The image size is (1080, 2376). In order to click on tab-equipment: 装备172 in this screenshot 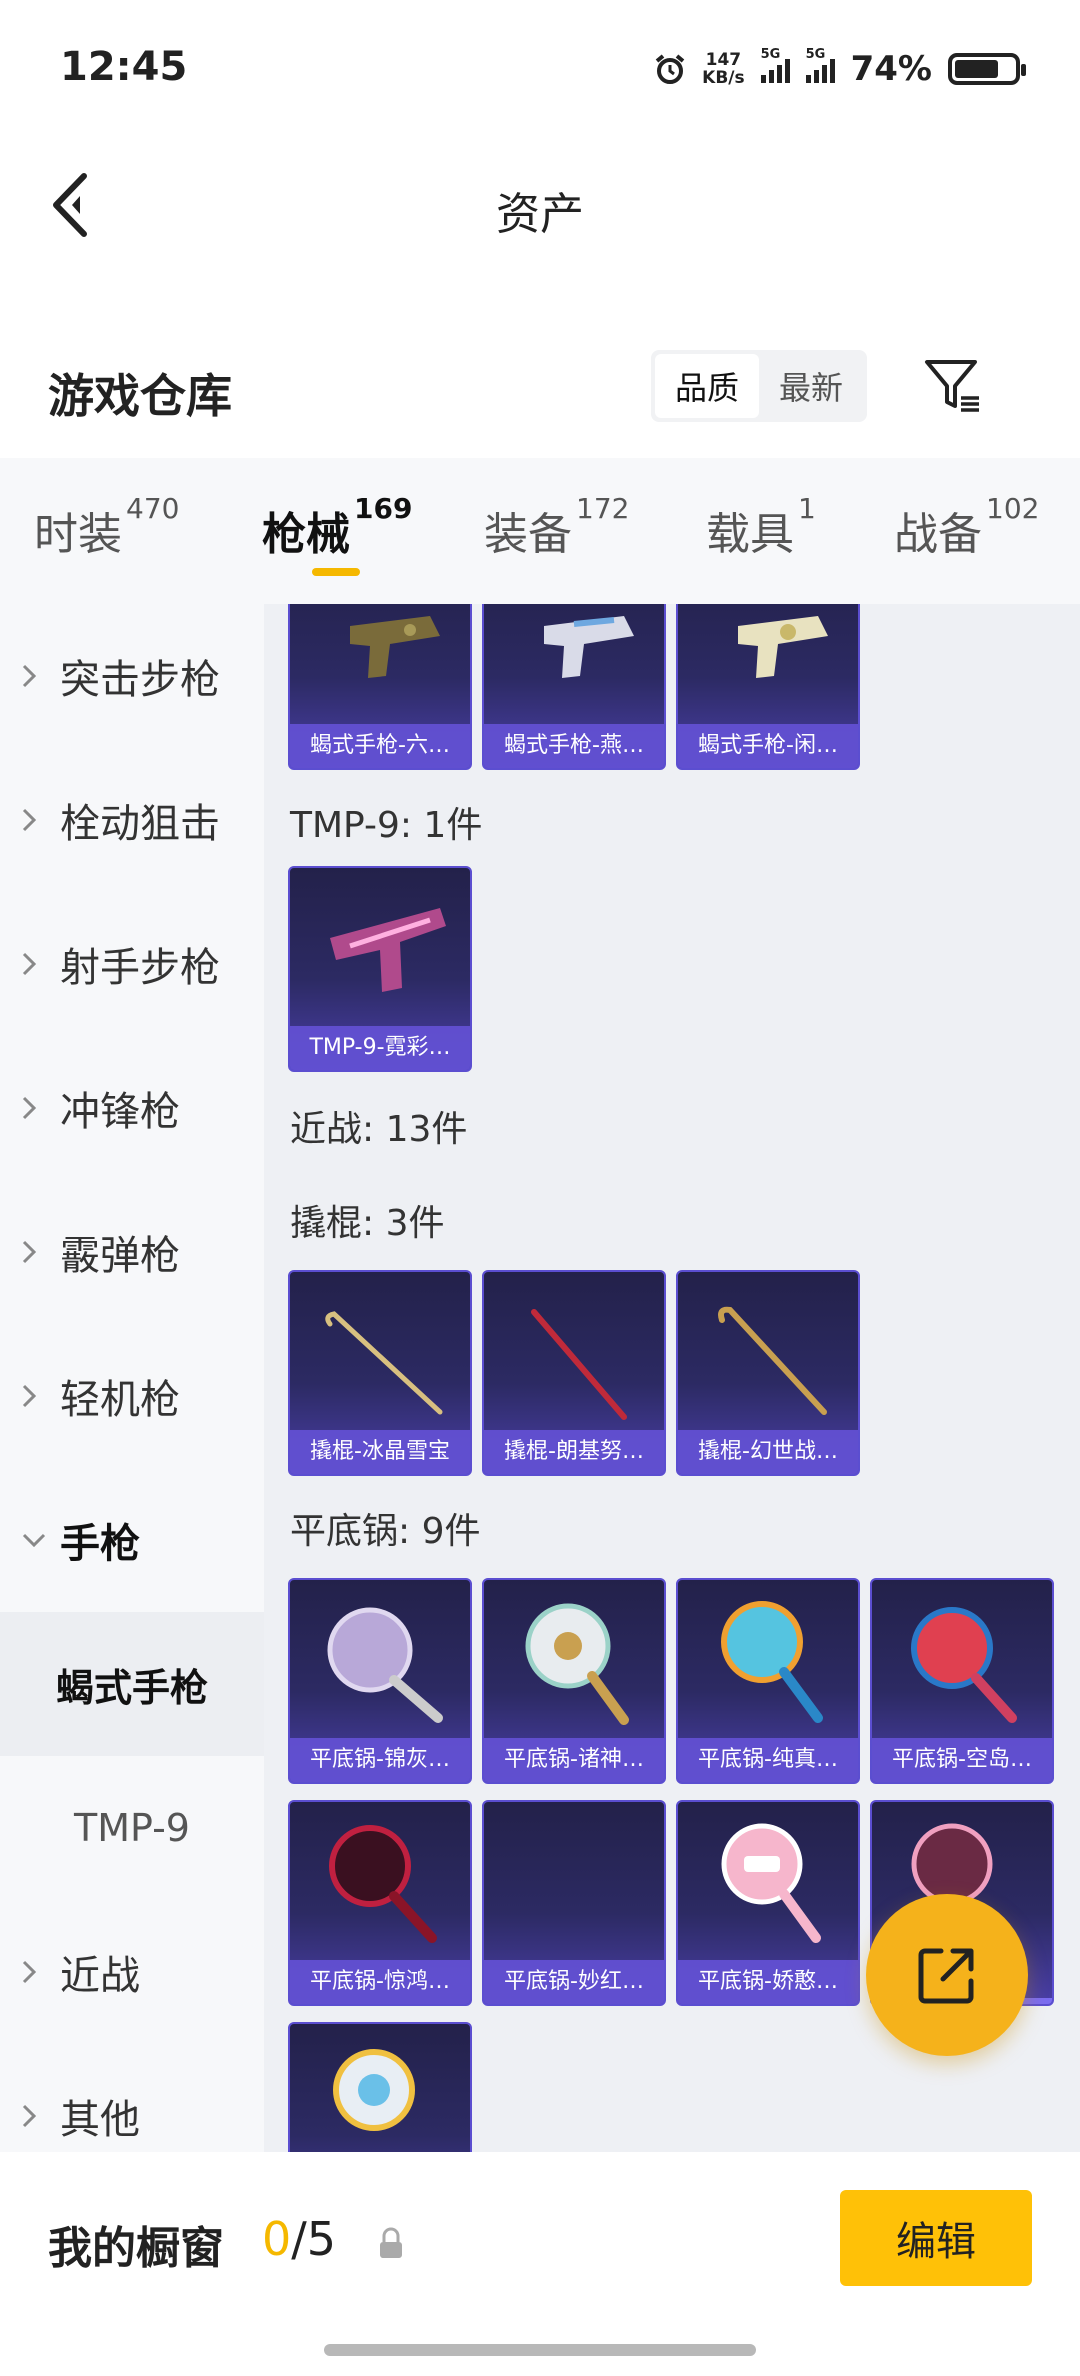, I will do `click(556, 527)`.